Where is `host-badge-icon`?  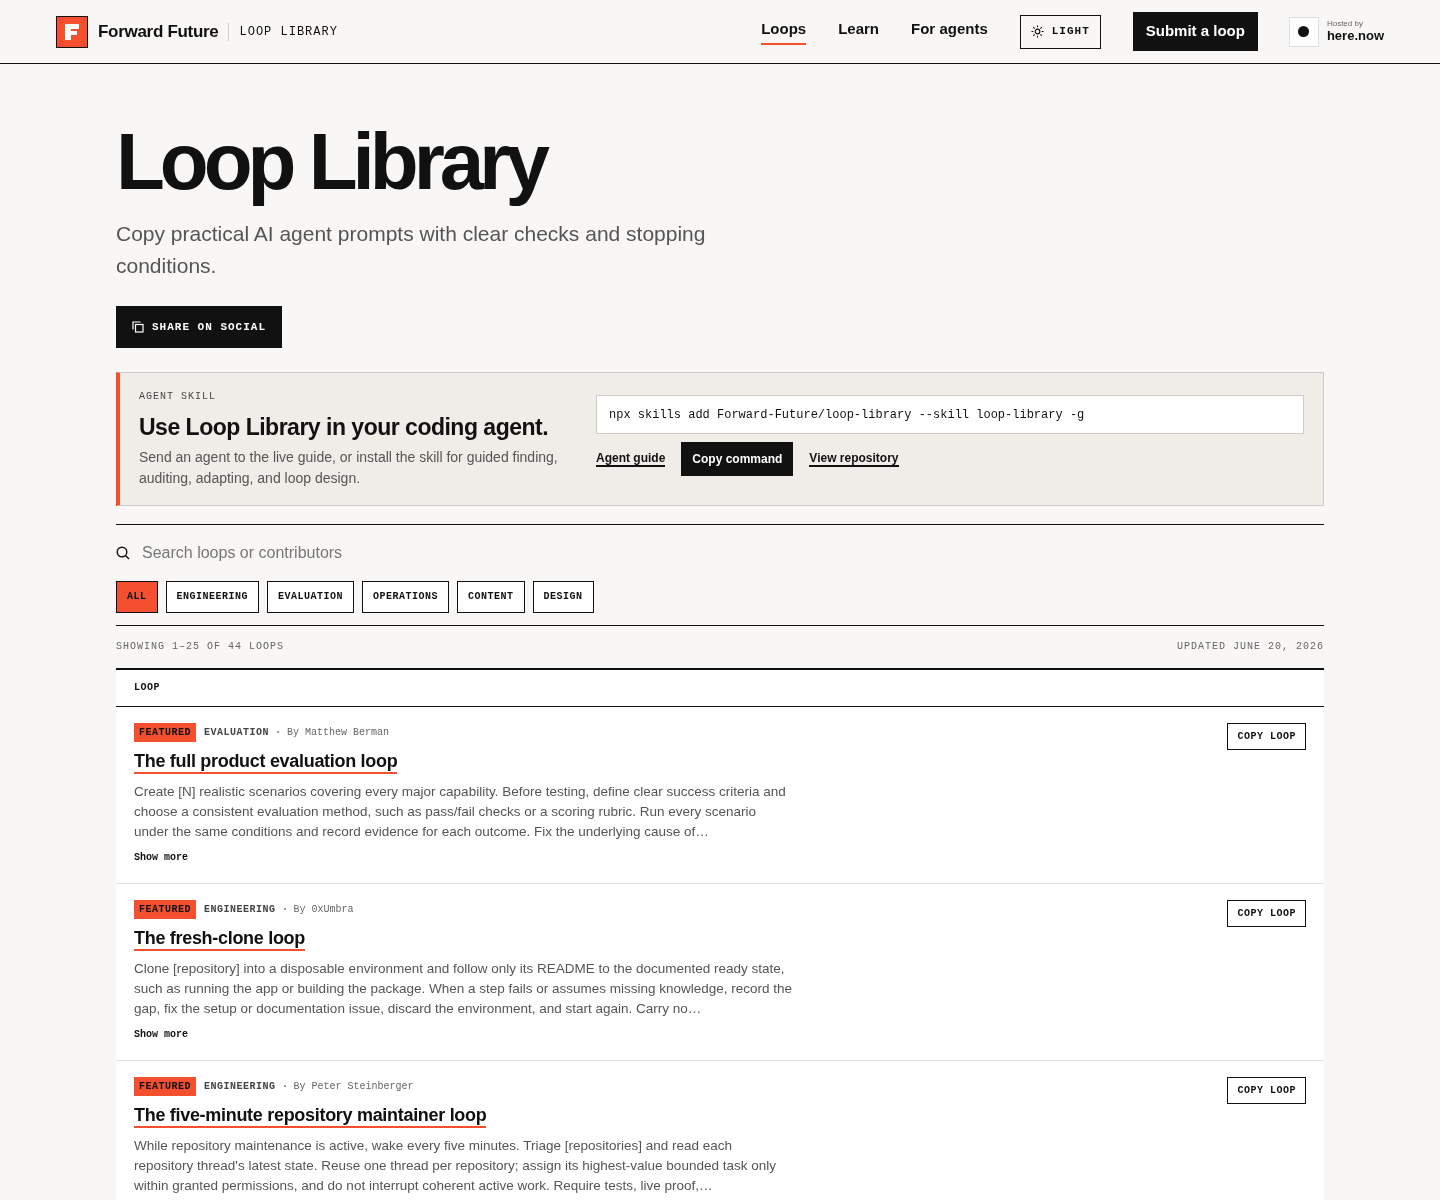
host-badge-icon is located at coordinates (1303, 31).